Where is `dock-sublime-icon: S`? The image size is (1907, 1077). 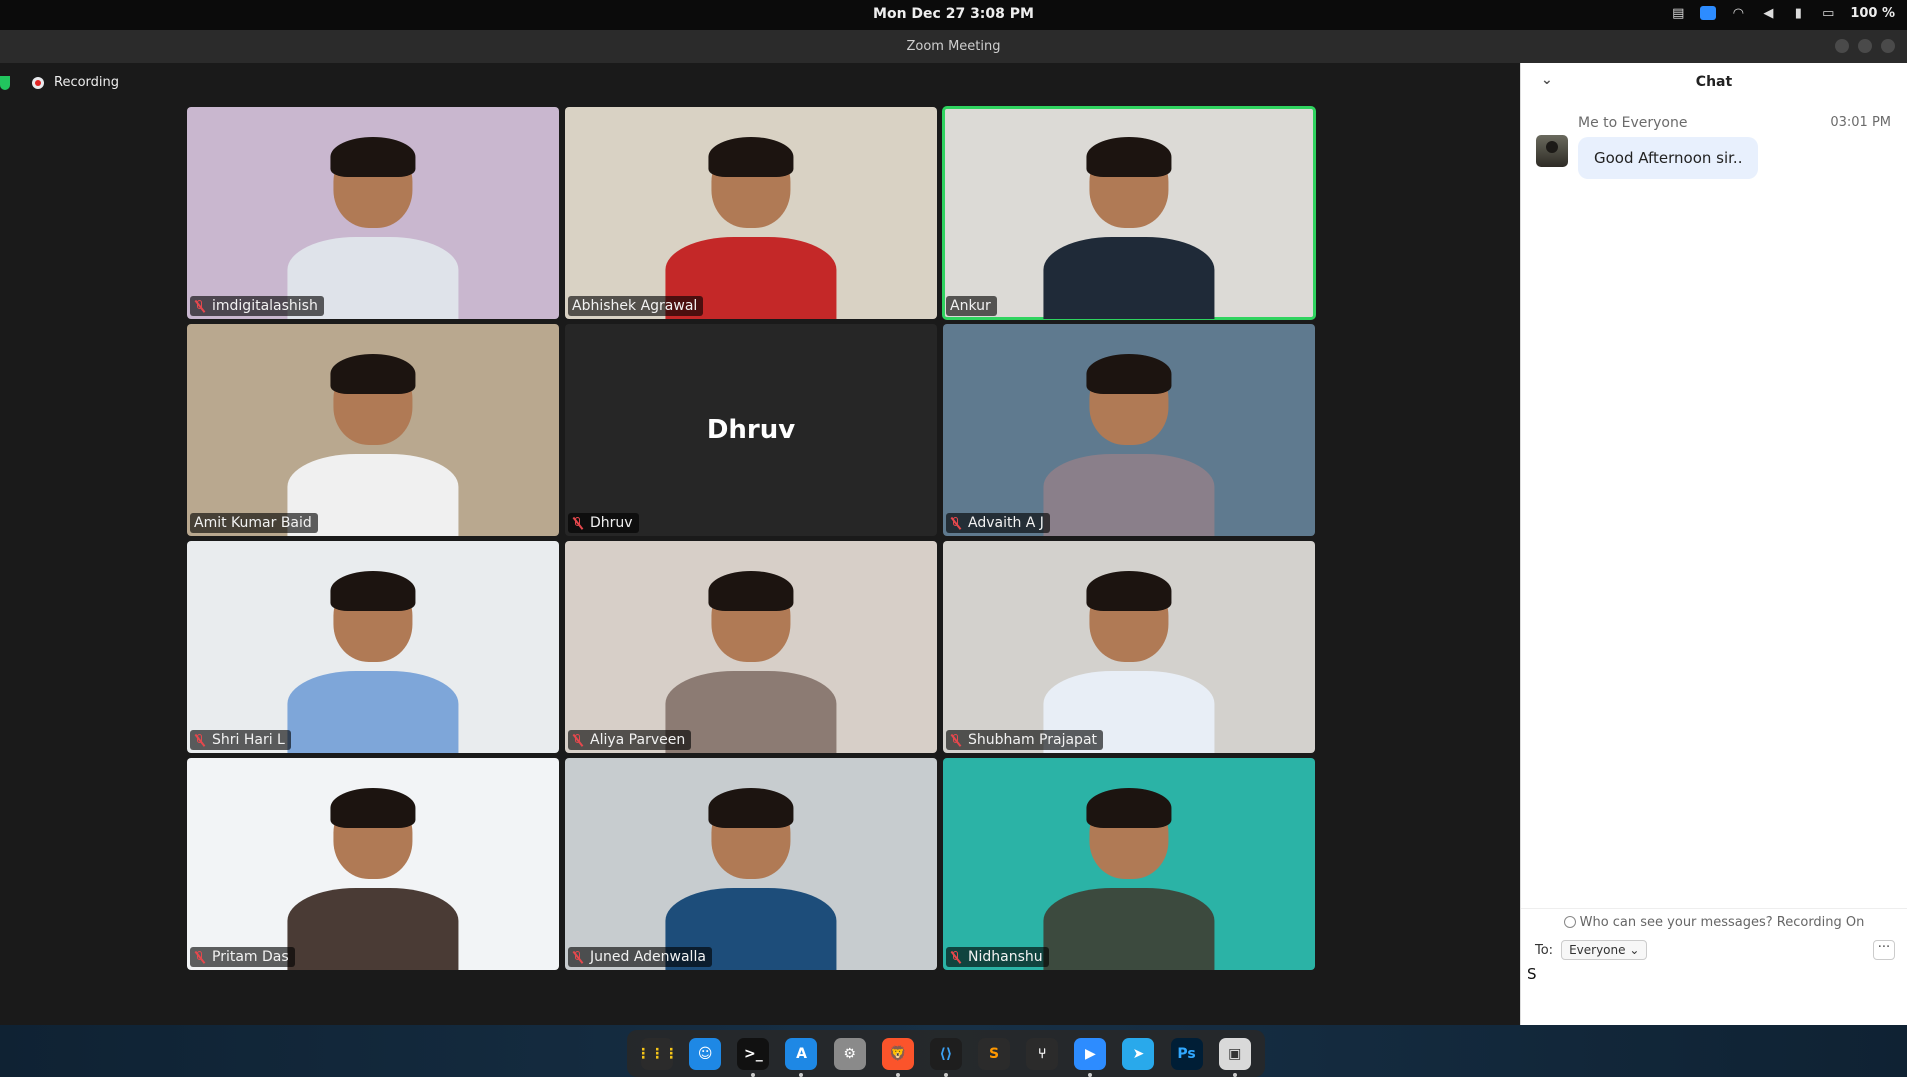
dock-sublime-icon: S is located at coordinates (994, 1053).